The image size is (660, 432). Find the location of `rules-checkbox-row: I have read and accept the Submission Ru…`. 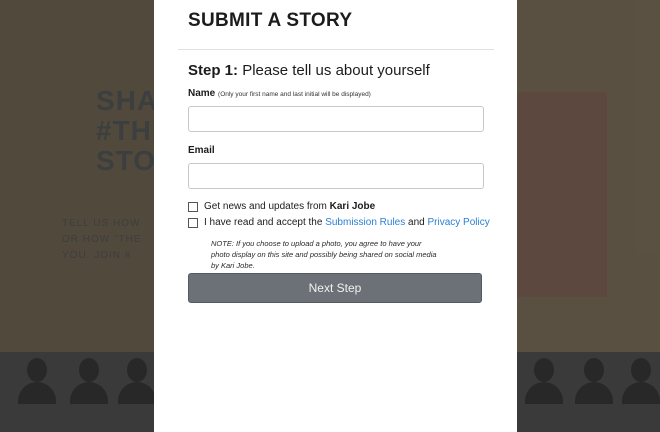

rules-checkbox-row: I have read and accept the Submission Ru… is located at coordinates (339, 222).